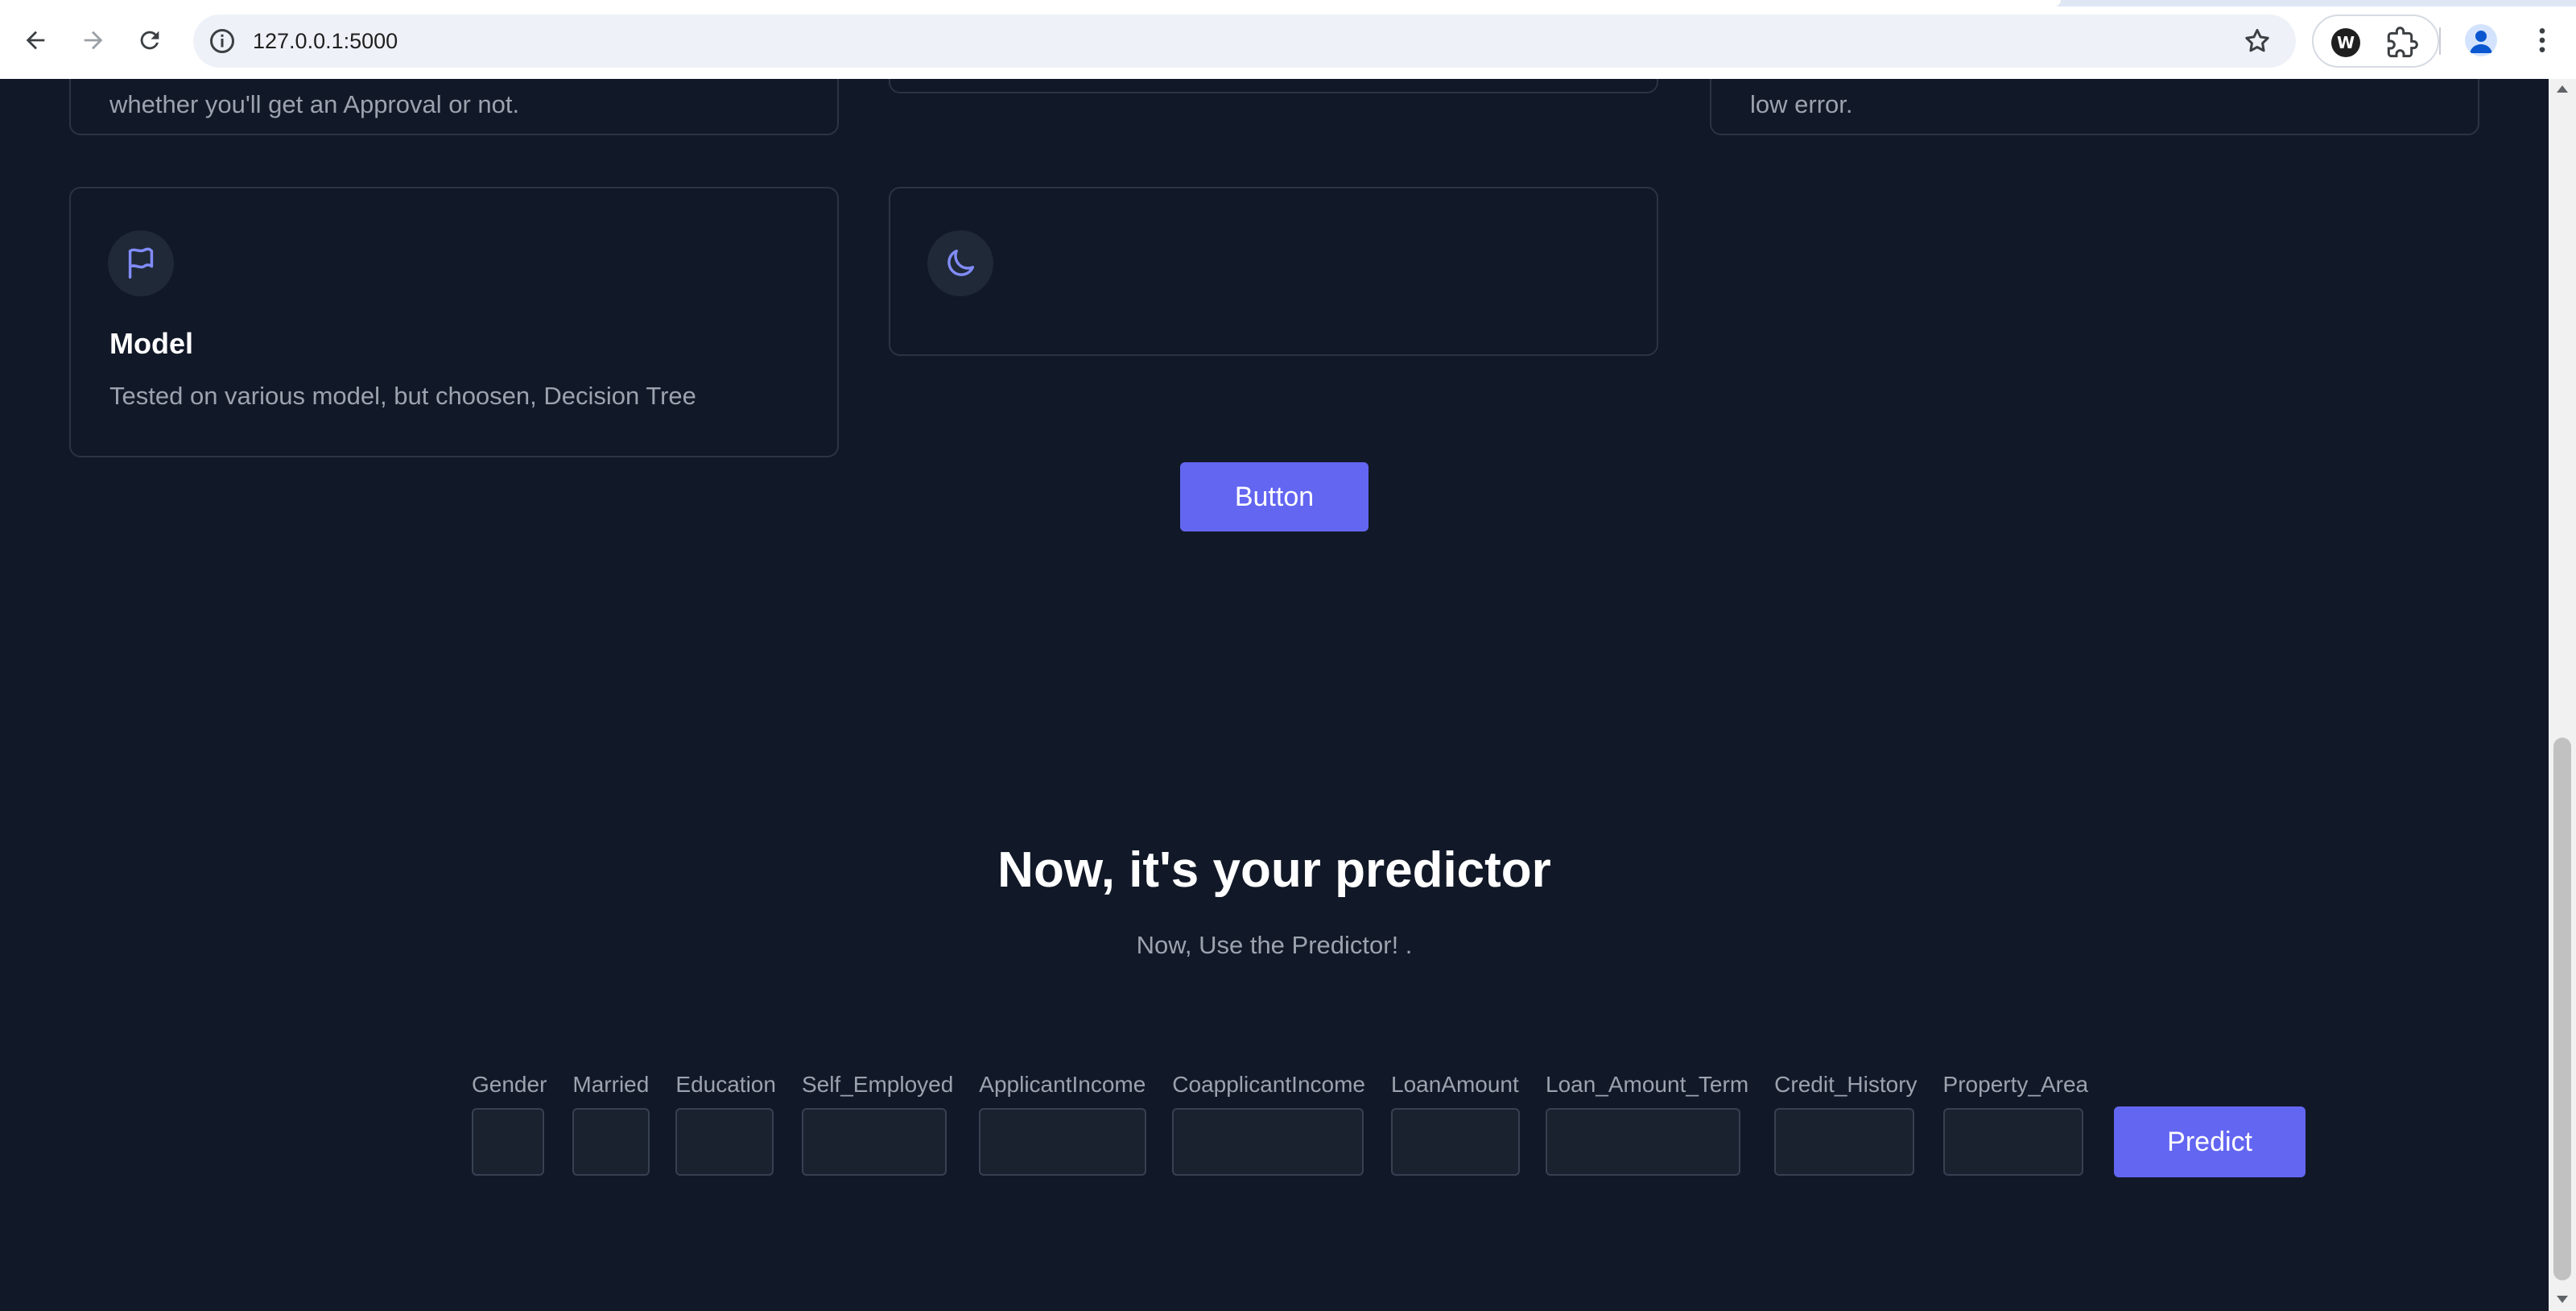 The image size is (2576, 1311). Describe the element at coordinates (2345, 43) in the screenshot. I see `extension-w-icon: W` at that location.